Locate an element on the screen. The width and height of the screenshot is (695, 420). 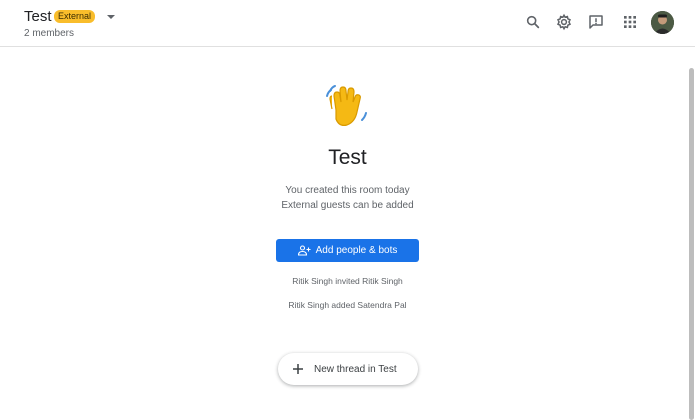
plus-icon is located at coordinates (298, 369).